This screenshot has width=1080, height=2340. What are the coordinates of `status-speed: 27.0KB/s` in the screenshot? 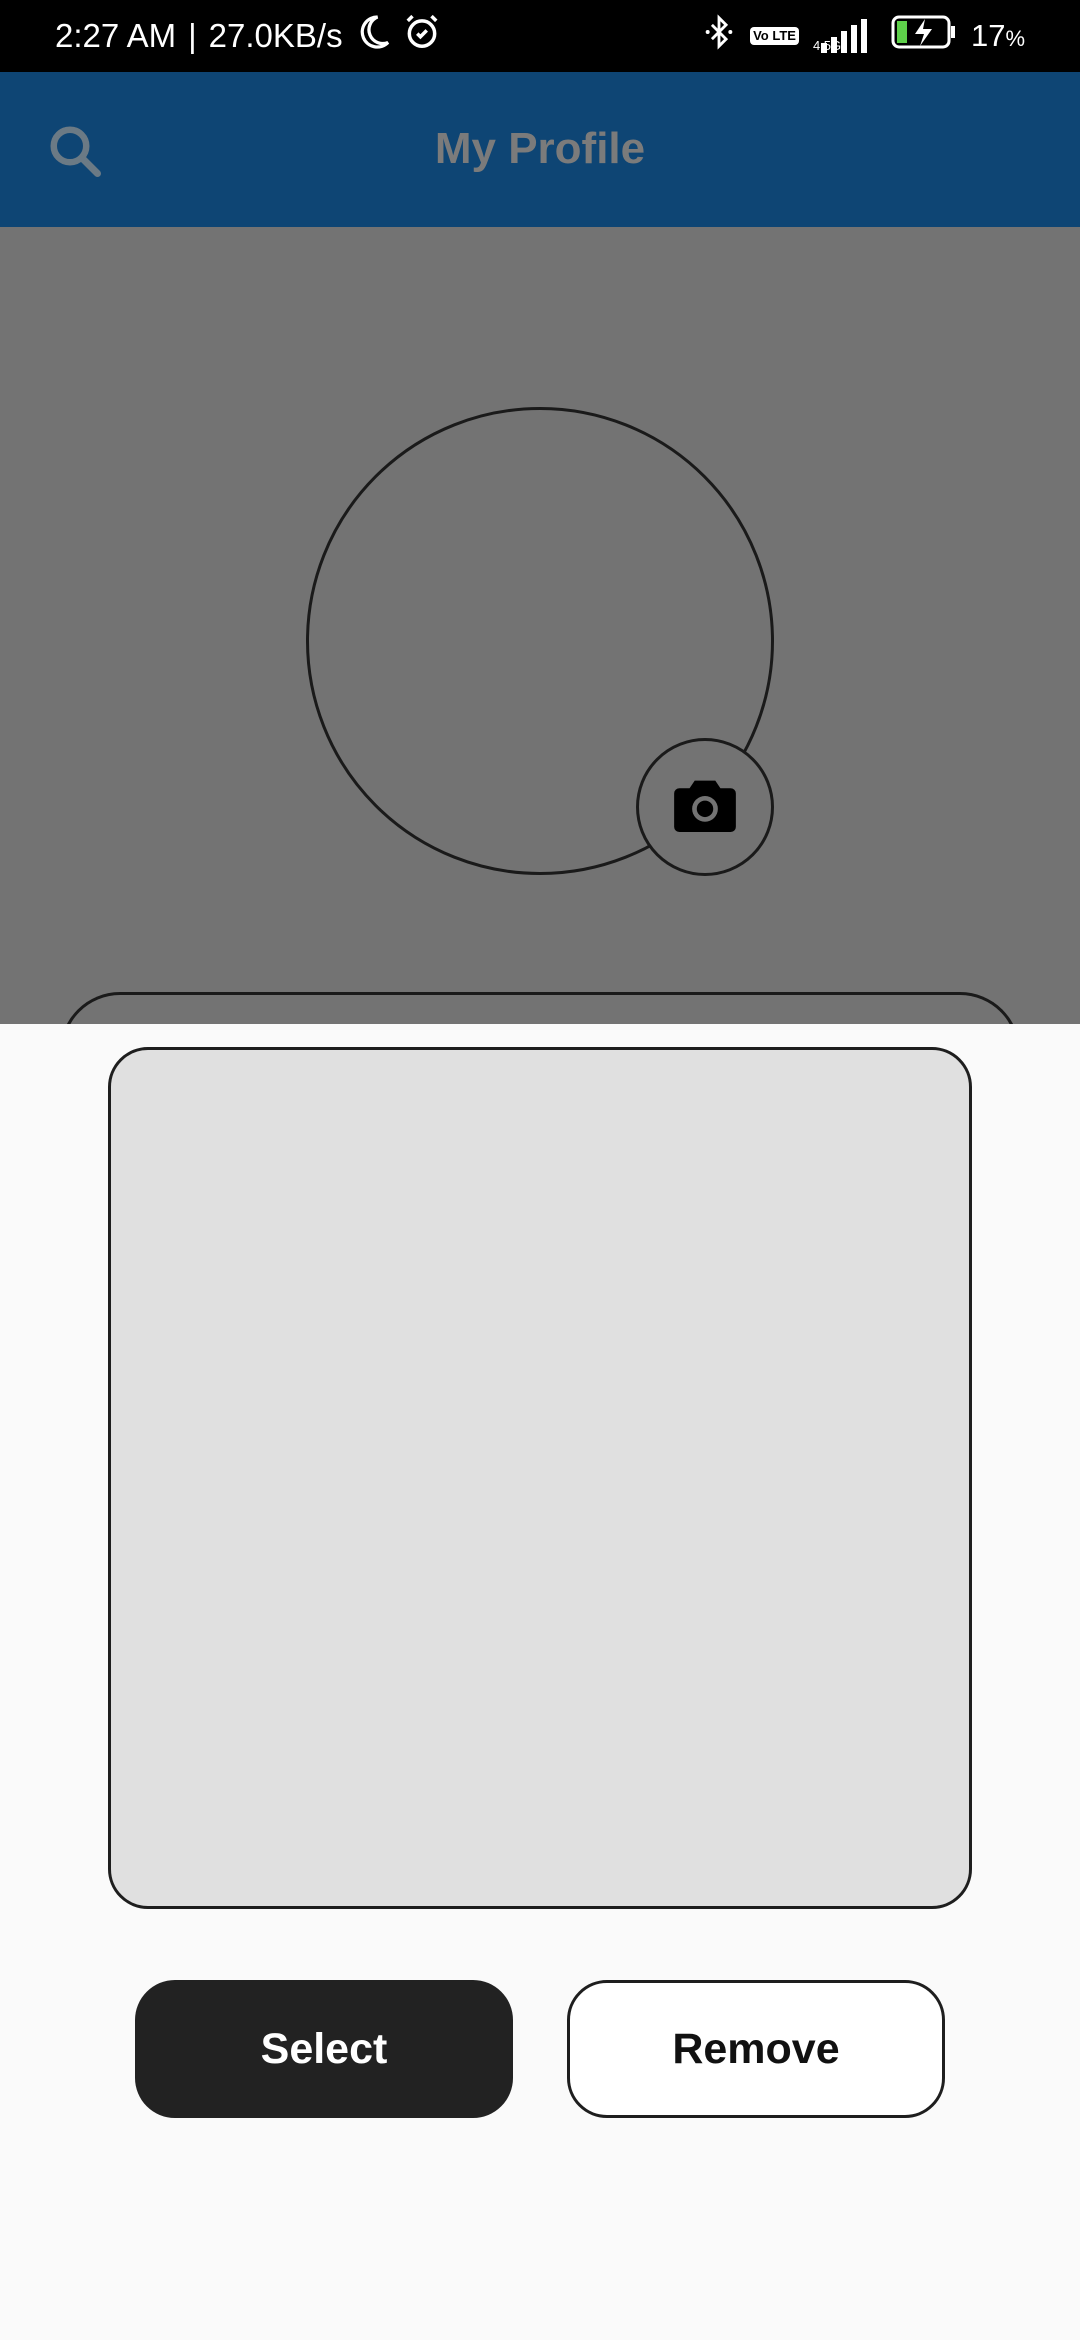 It's located at (275, 35).